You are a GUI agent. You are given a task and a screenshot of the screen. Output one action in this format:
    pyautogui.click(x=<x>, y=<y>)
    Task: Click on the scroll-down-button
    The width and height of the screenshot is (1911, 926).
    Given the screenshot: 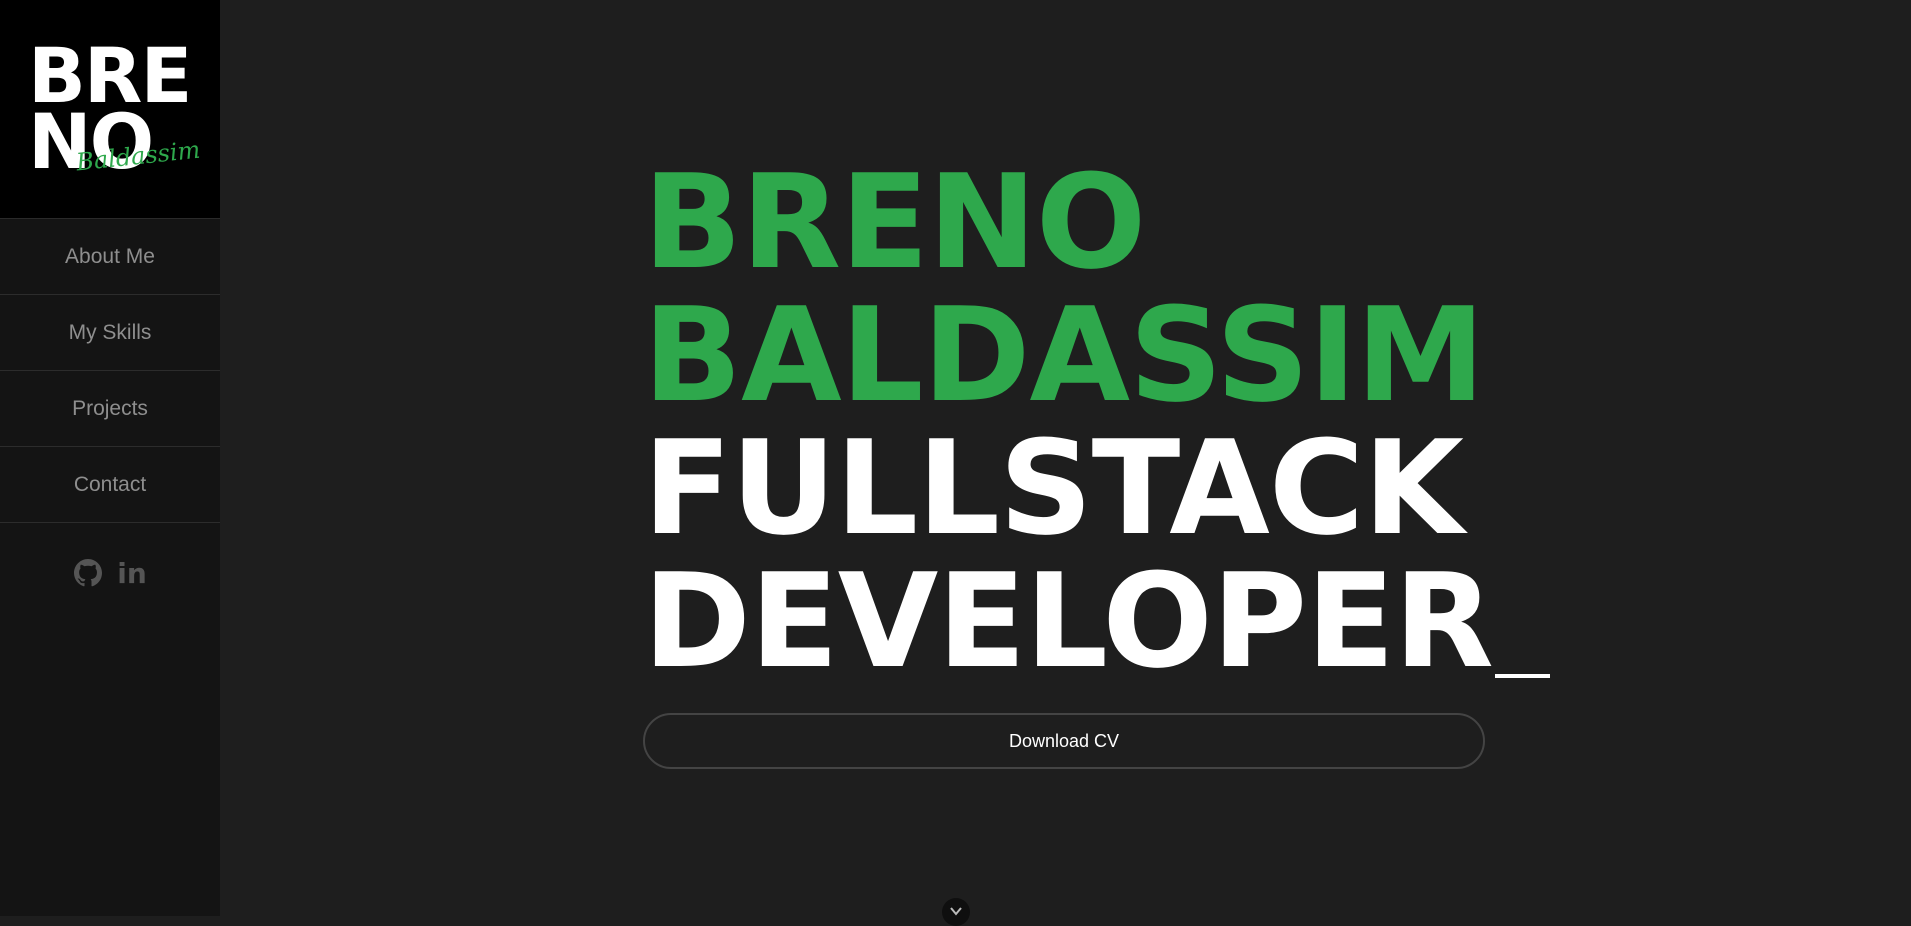 What is the action you would take?
    pyautogui.click(x=956, y=912)
    